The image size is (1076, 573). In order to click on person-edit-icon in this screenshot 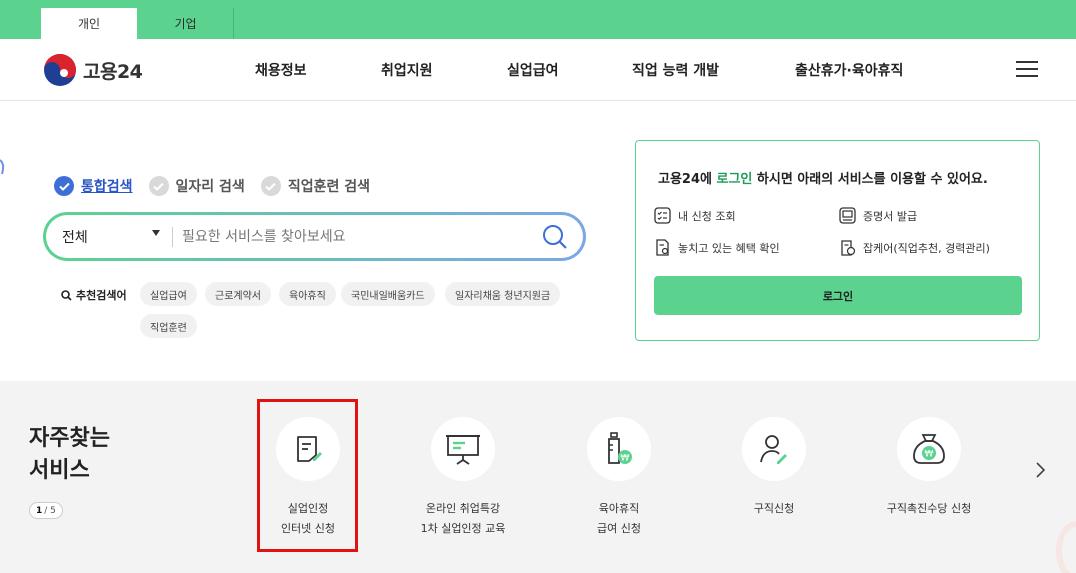, I will do `click(773, 449)`.